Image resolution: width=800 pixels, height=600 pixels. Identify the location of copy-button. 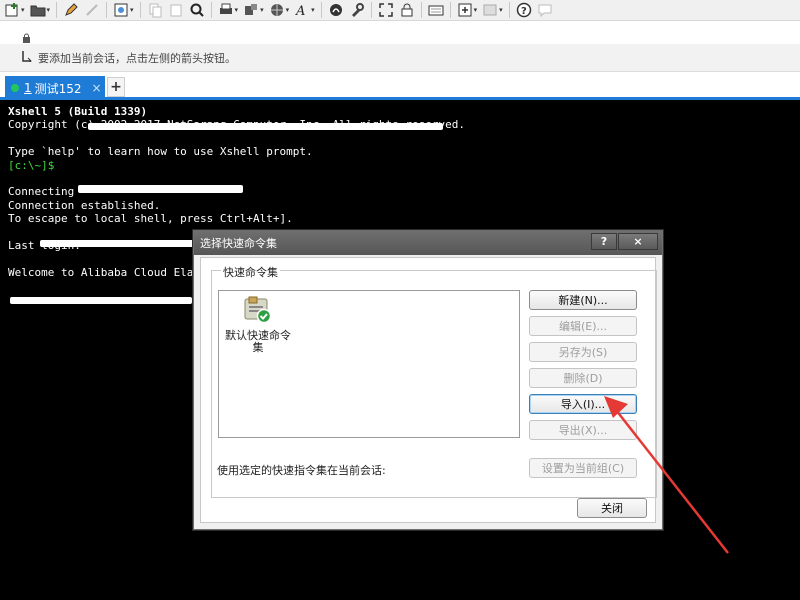
(155, 10).